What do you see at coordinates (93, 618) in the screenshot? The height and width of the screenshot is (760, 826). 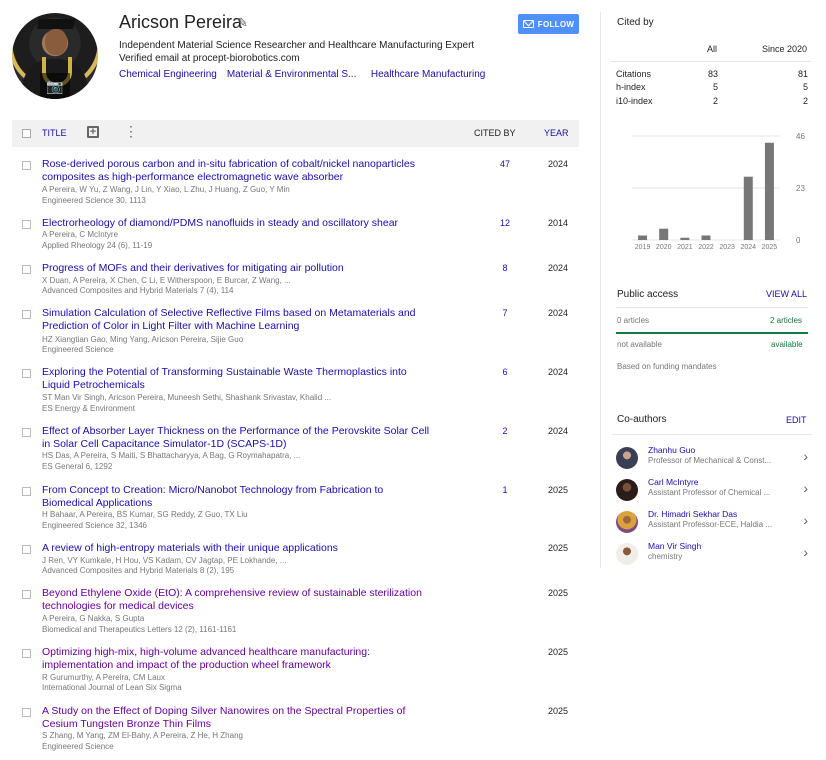 I see `article-authors: A Pereira, G Nakka, S Gupta` at bounding box center [93, 618].